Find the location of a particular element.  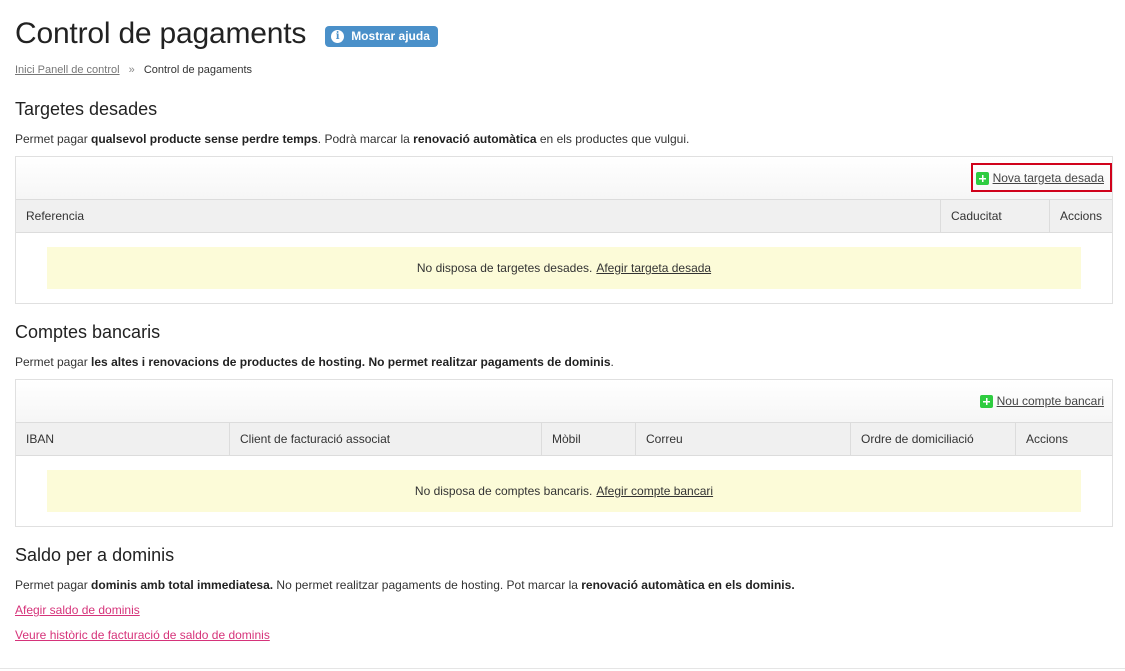

bank-accounts-toolbar: Nou compte bancari is located at coordinates (564, 401).